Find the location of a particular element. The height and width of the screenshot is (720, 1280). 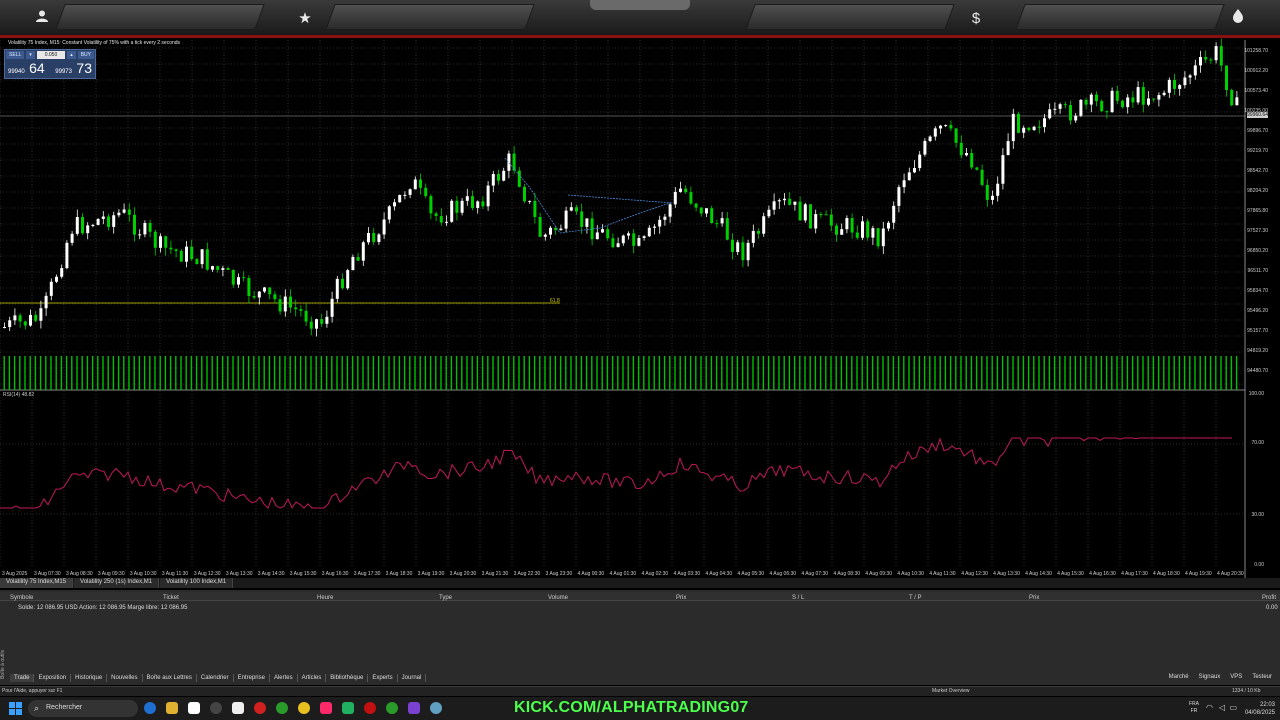

tiktok-icon is located at coordinates (326, 708).